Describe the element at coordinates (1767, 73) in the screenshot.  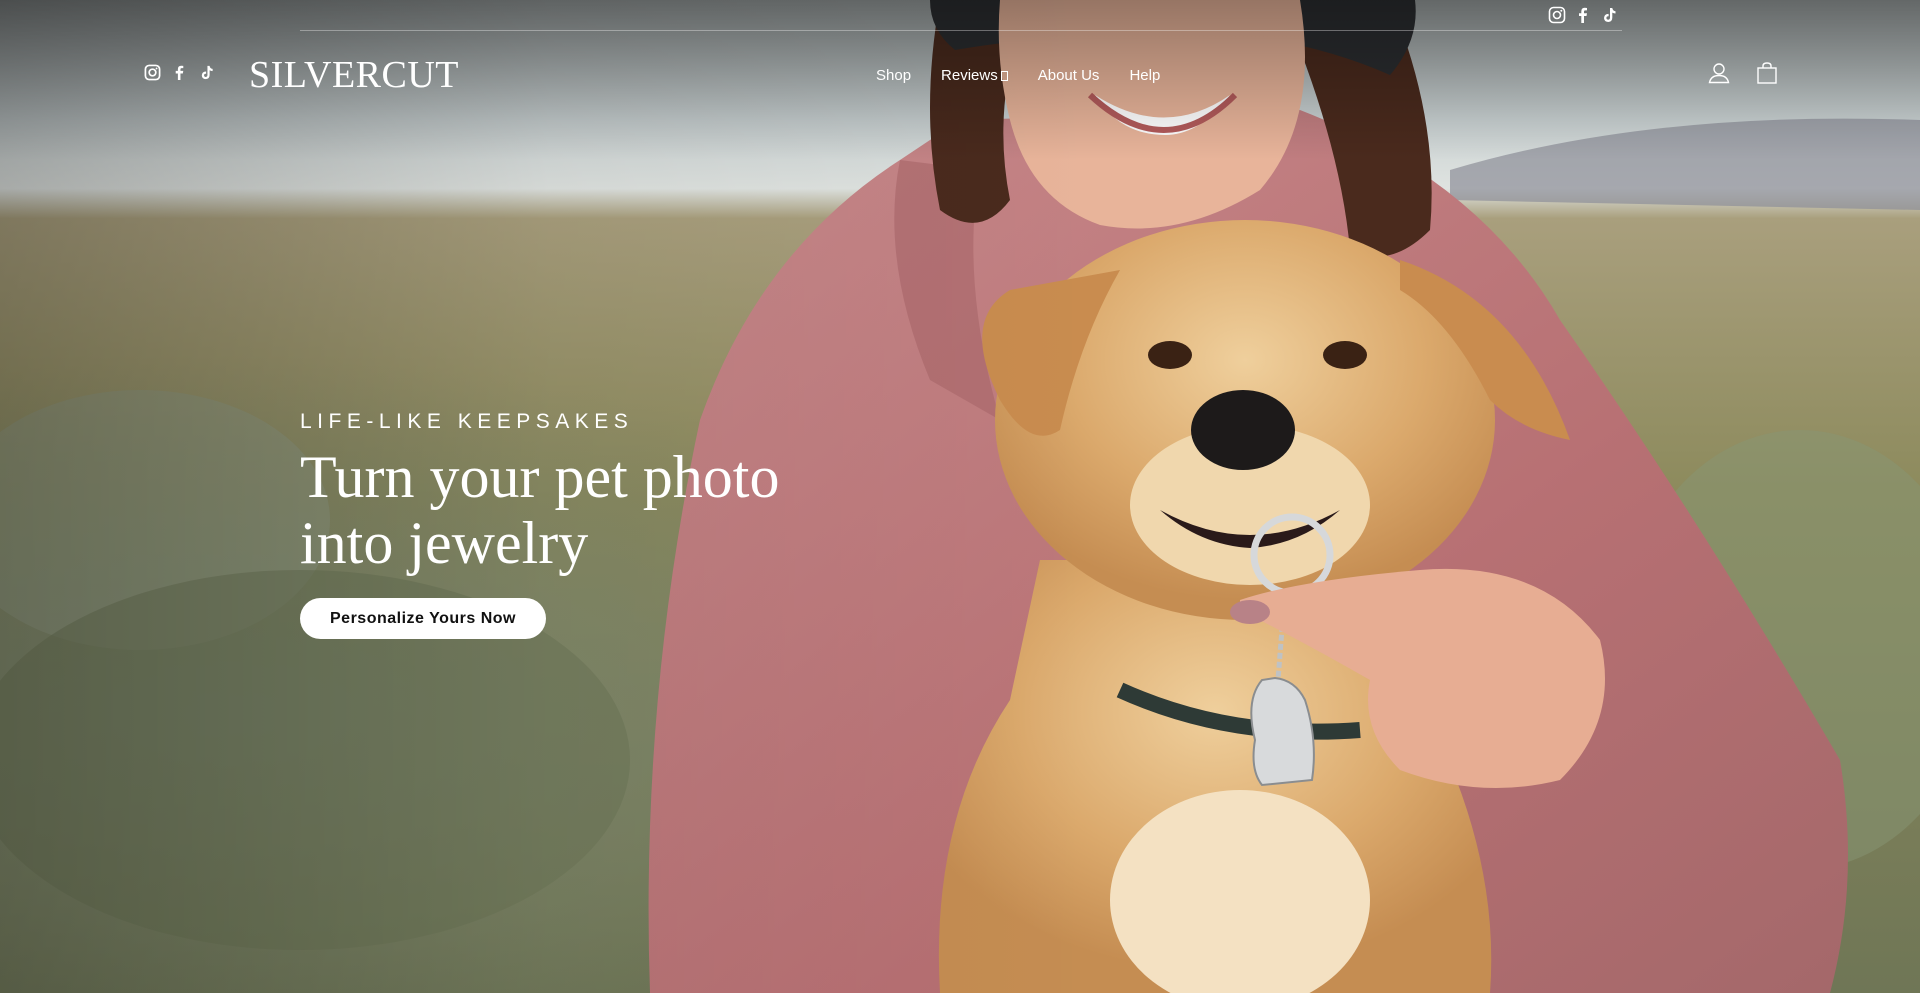
I see `shopping-bag-icon` at that location.